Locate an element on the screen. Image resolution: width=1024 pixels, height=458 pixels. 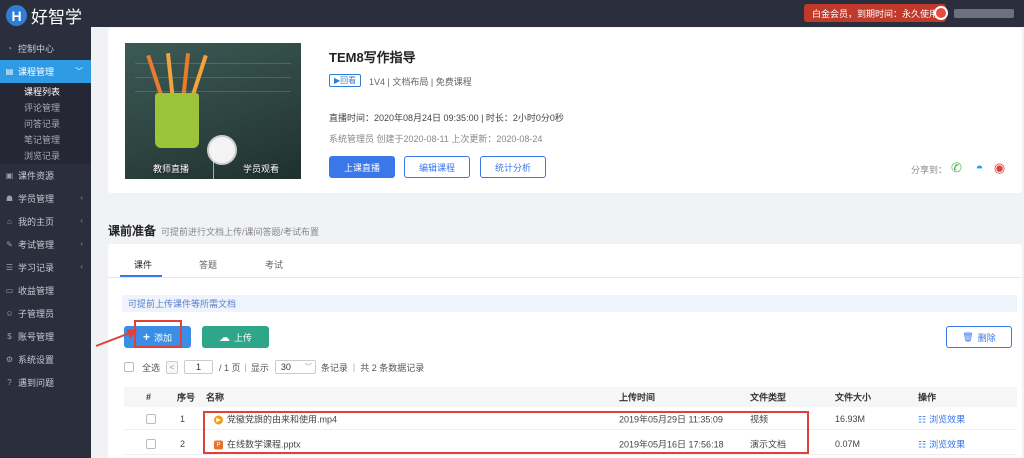
pagination-bar: 全选 < 1 / 1 页 | 显示 30 ﹀ 条记录 | 共 2 条数据记录 is located at coordinates (274, 367).